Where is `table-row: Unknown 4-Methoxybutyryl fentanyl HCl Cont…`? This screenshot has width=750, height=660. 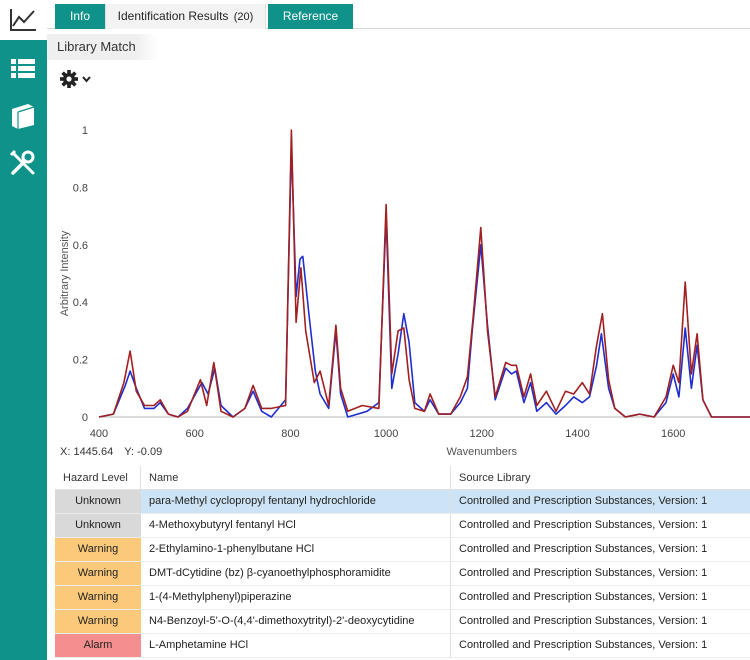
table-row: Unknown 4-Methoxybutyryl fentanyl HCl Cont… is located at coordinates (402, 526).